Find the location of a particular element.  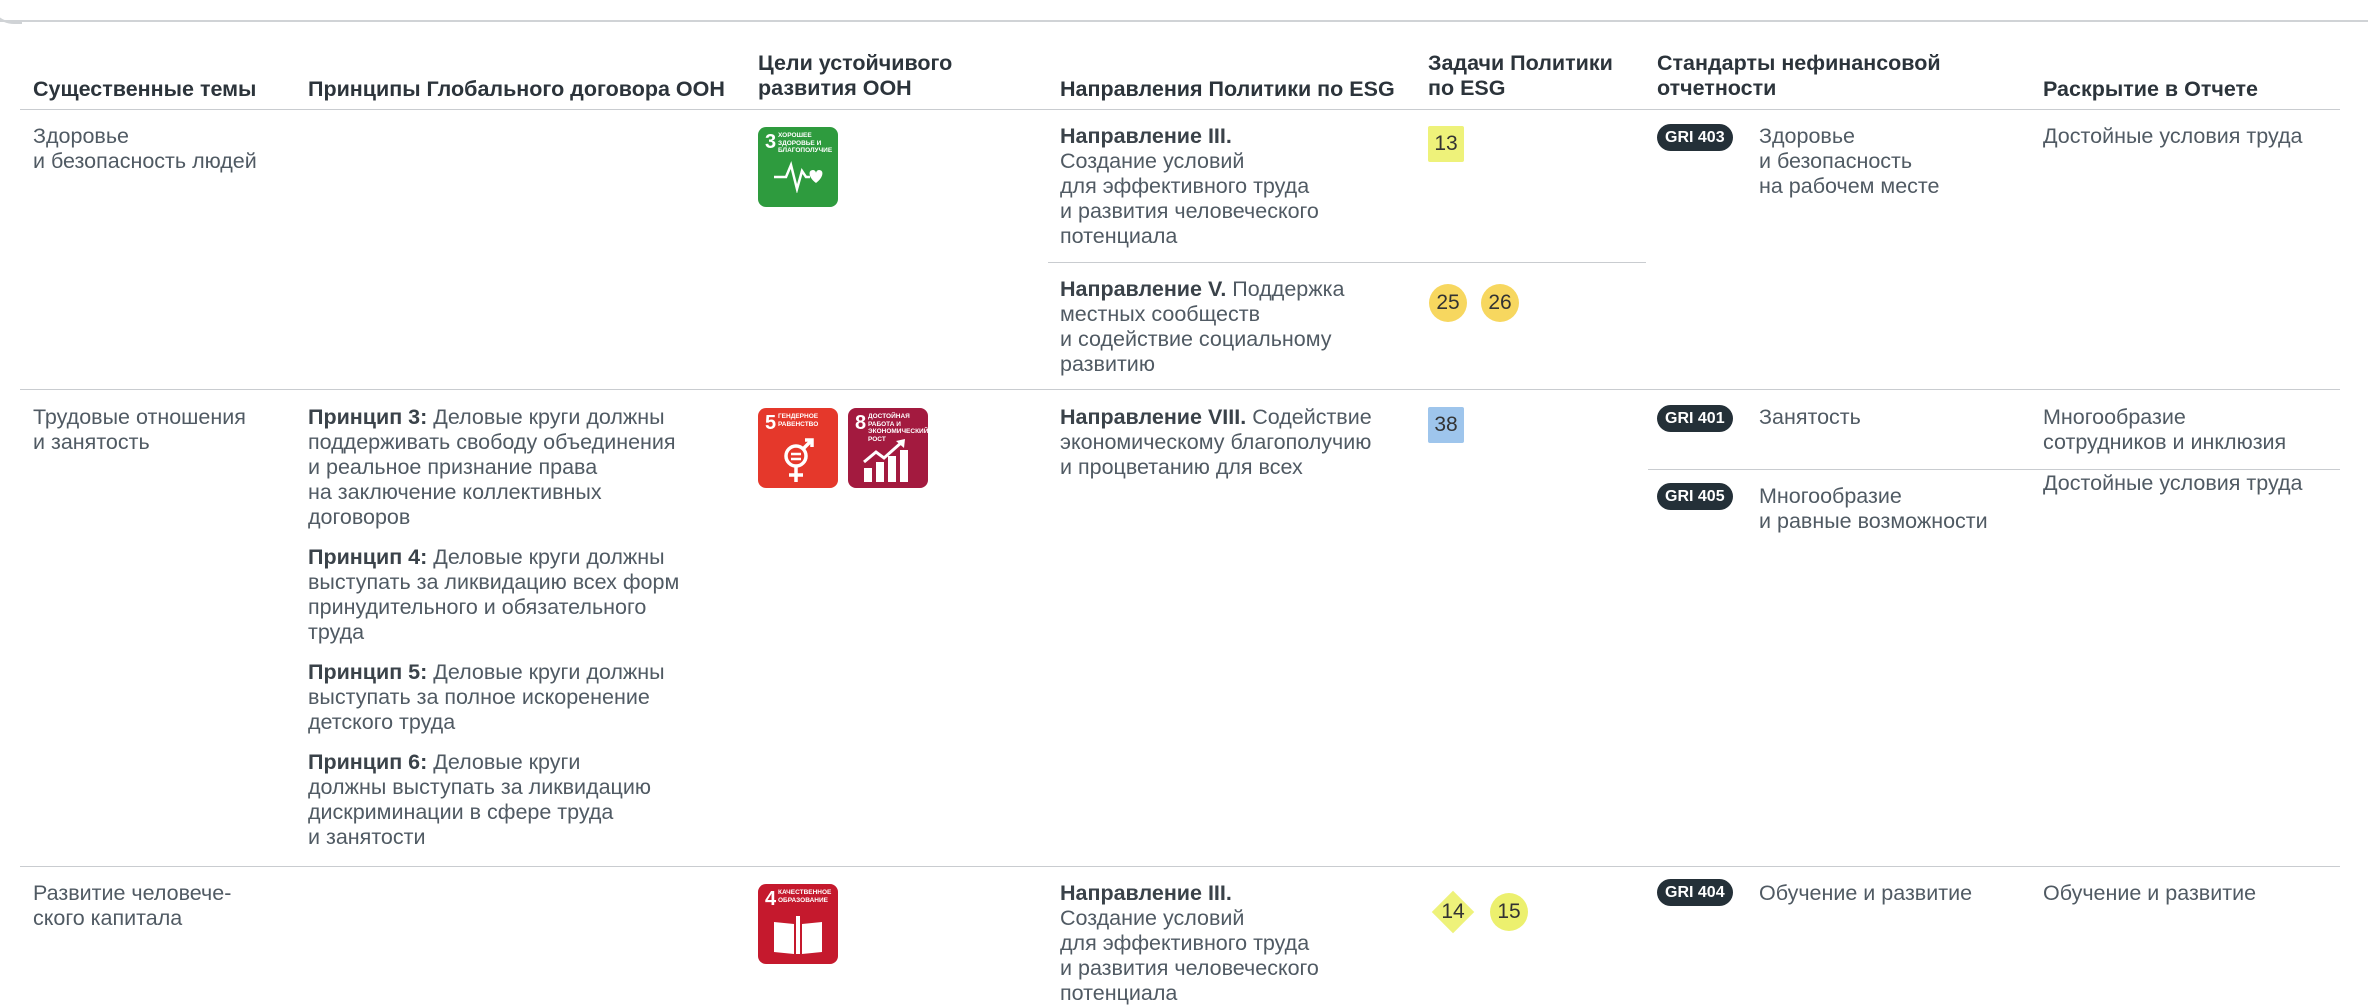

sdg-number: 8 is located at coordinates (861, 423).